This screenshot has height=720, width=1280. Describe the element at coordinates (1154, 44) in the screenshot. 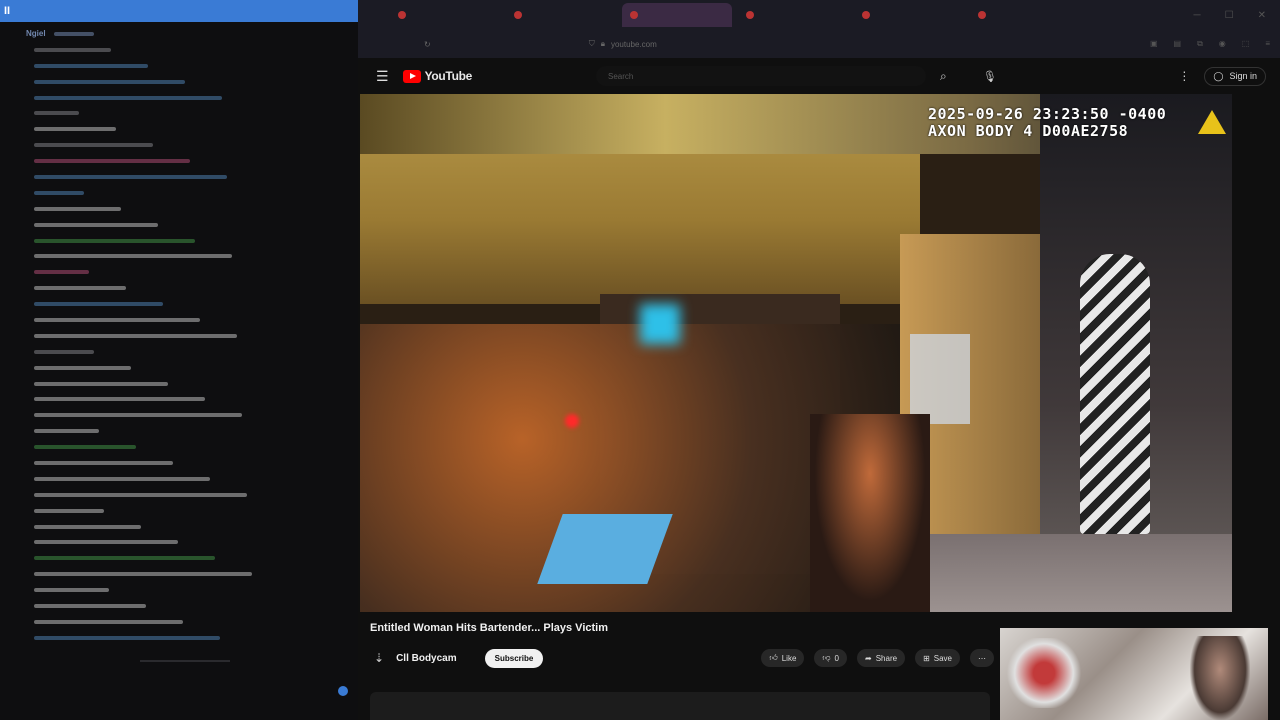

I see `extension-icon: ▣` at that location.